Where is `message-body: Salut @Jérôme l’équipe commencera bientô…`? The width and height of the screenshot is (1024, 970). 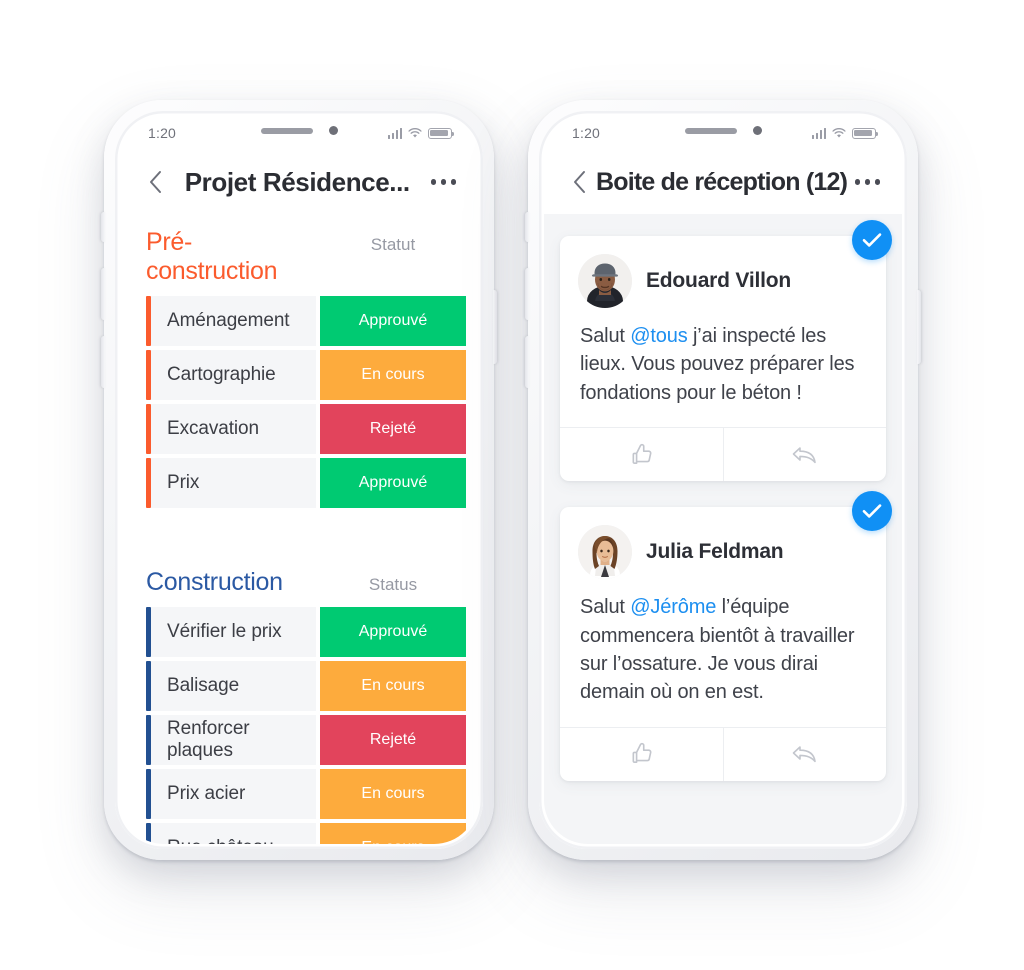 message-body: Salut @Jérôme l’équipe commencera bientô… is located at coordinates (723, 653).